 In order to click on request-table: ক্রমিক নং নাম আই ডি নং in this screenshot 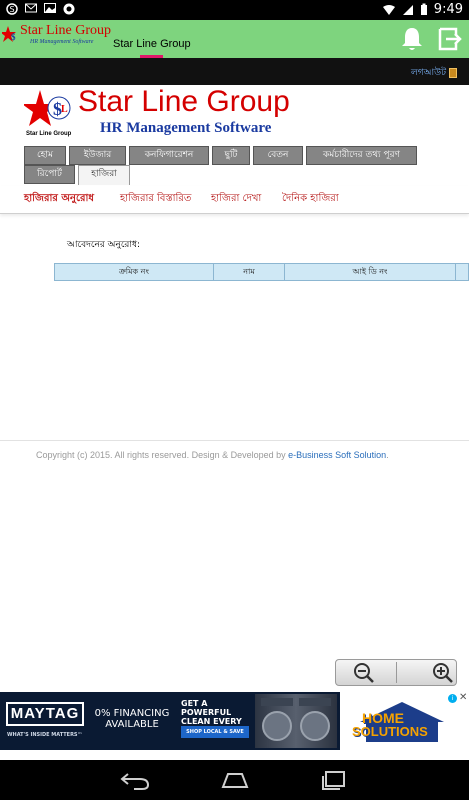, I will do `click(261, 272)`.